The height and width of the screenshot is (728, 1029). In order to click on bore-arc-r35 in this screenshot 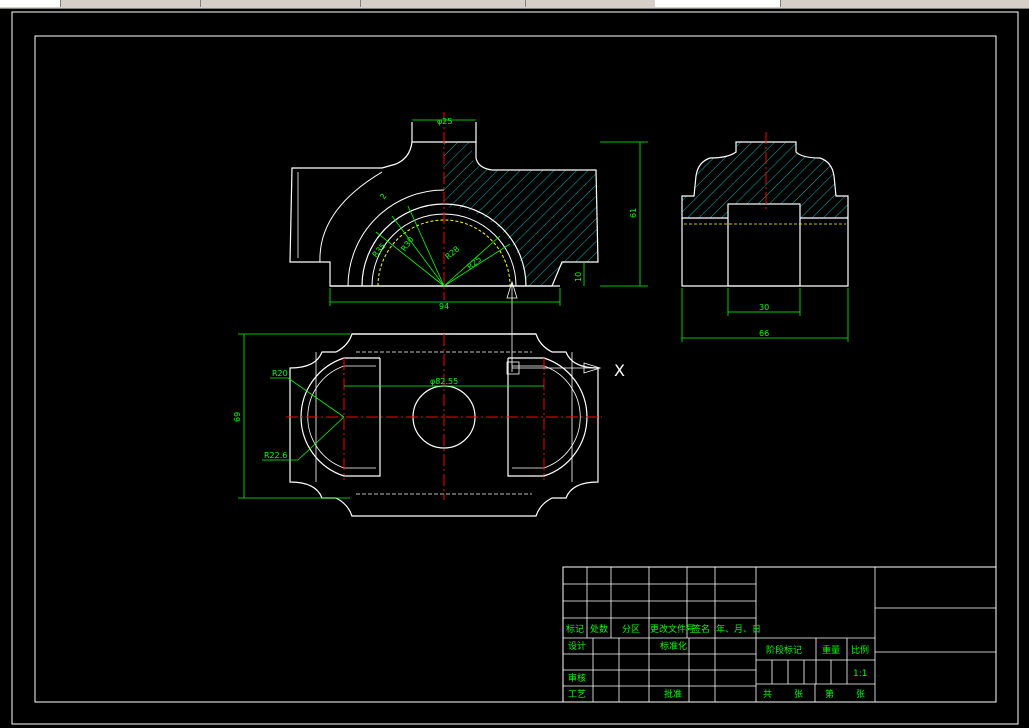, I will do `click(396, 238)`.